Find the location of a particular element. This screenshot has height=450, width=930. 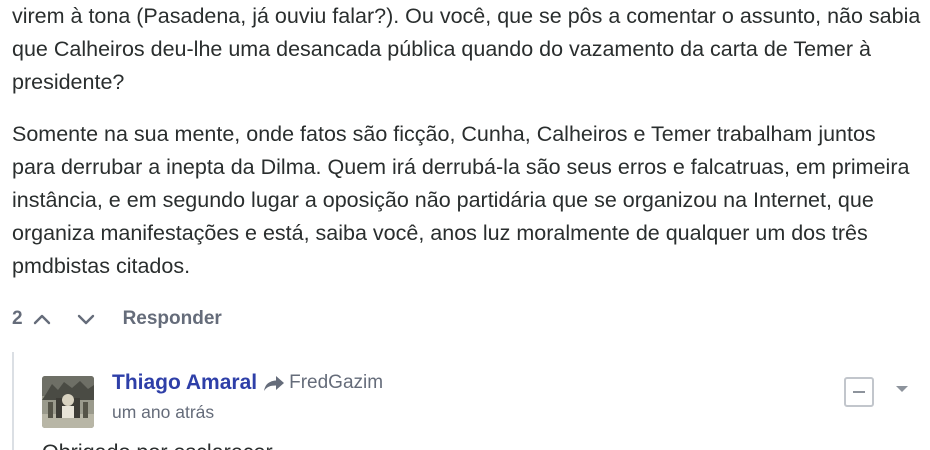

timestamp: um ano atrás is located at coordinates (163, 412).